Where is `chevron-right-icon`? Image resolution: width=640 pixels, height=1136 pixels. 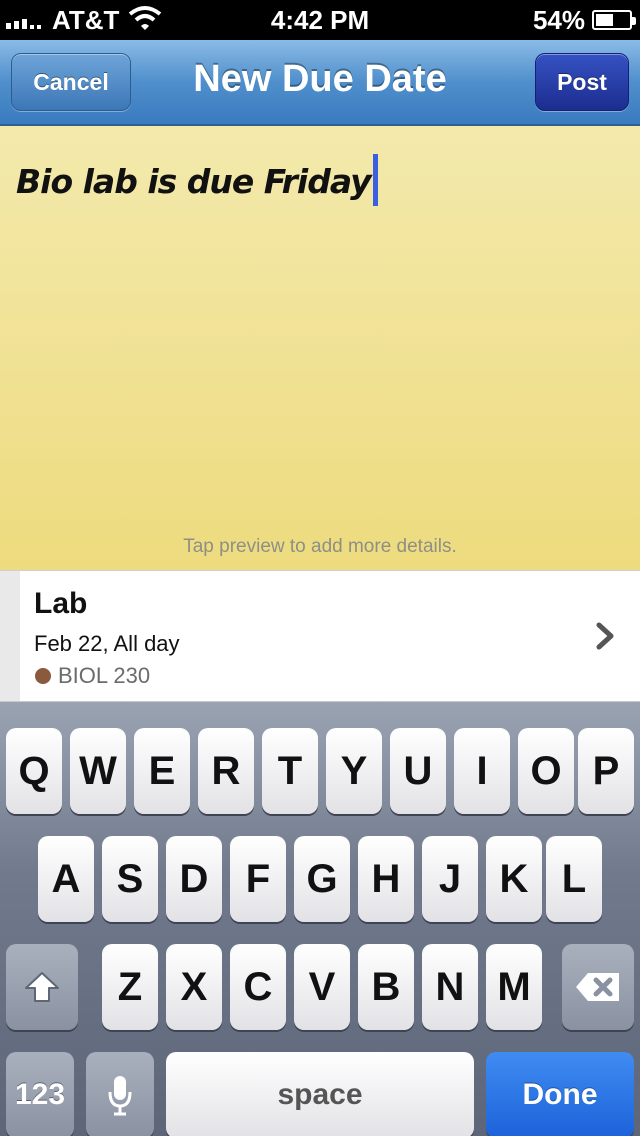 chevron-right-icon is located at coordinates (605, 636).